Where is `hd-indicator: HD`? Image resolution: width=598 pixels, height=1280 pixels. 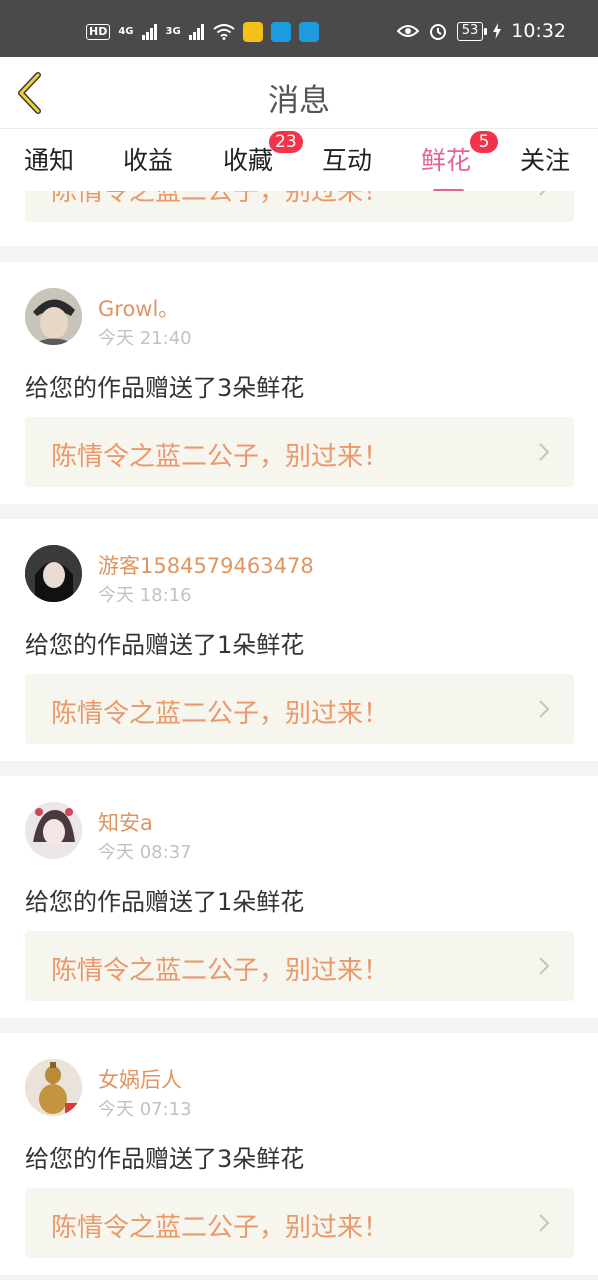
hd-indicator: HD is located at coordinates (98, 32).